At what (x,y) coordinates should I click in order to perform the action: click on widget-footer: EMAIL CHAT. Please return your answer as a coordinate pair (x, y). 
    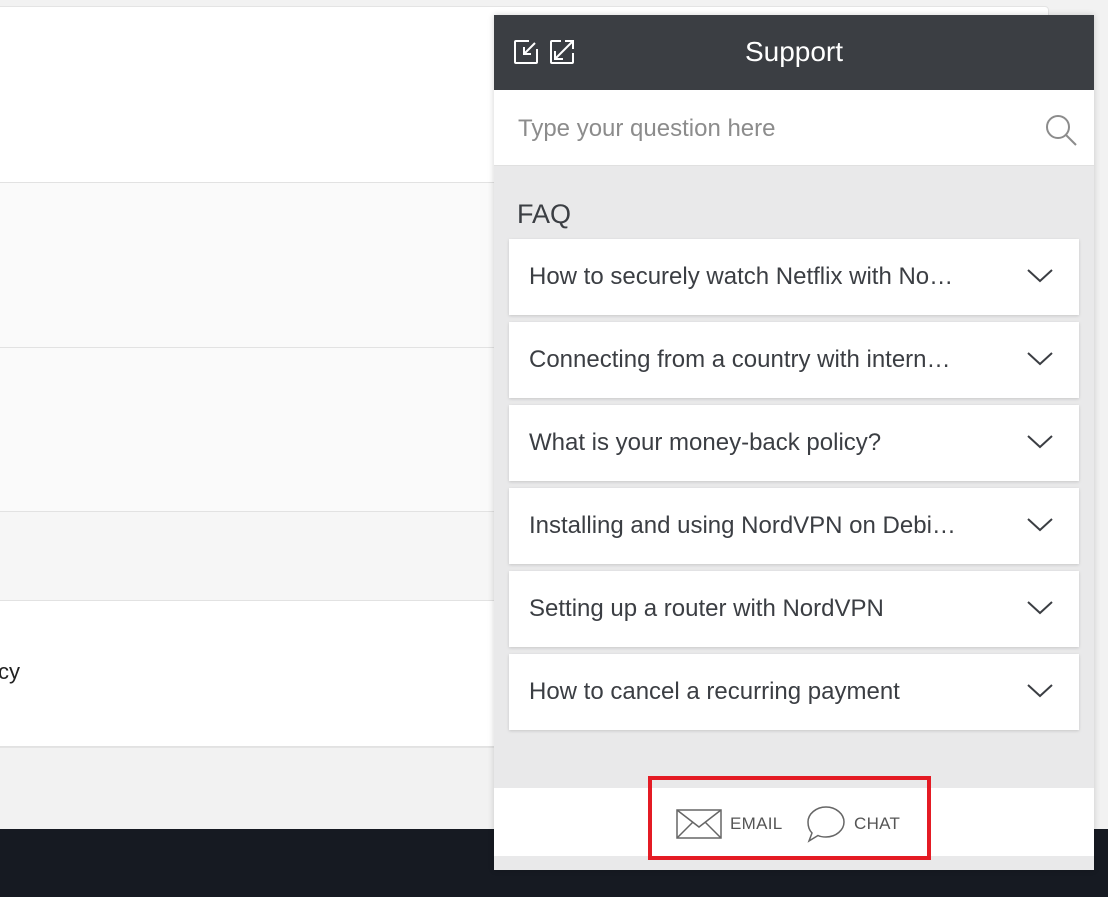
    Looking at the image, I should click on (794, 822).